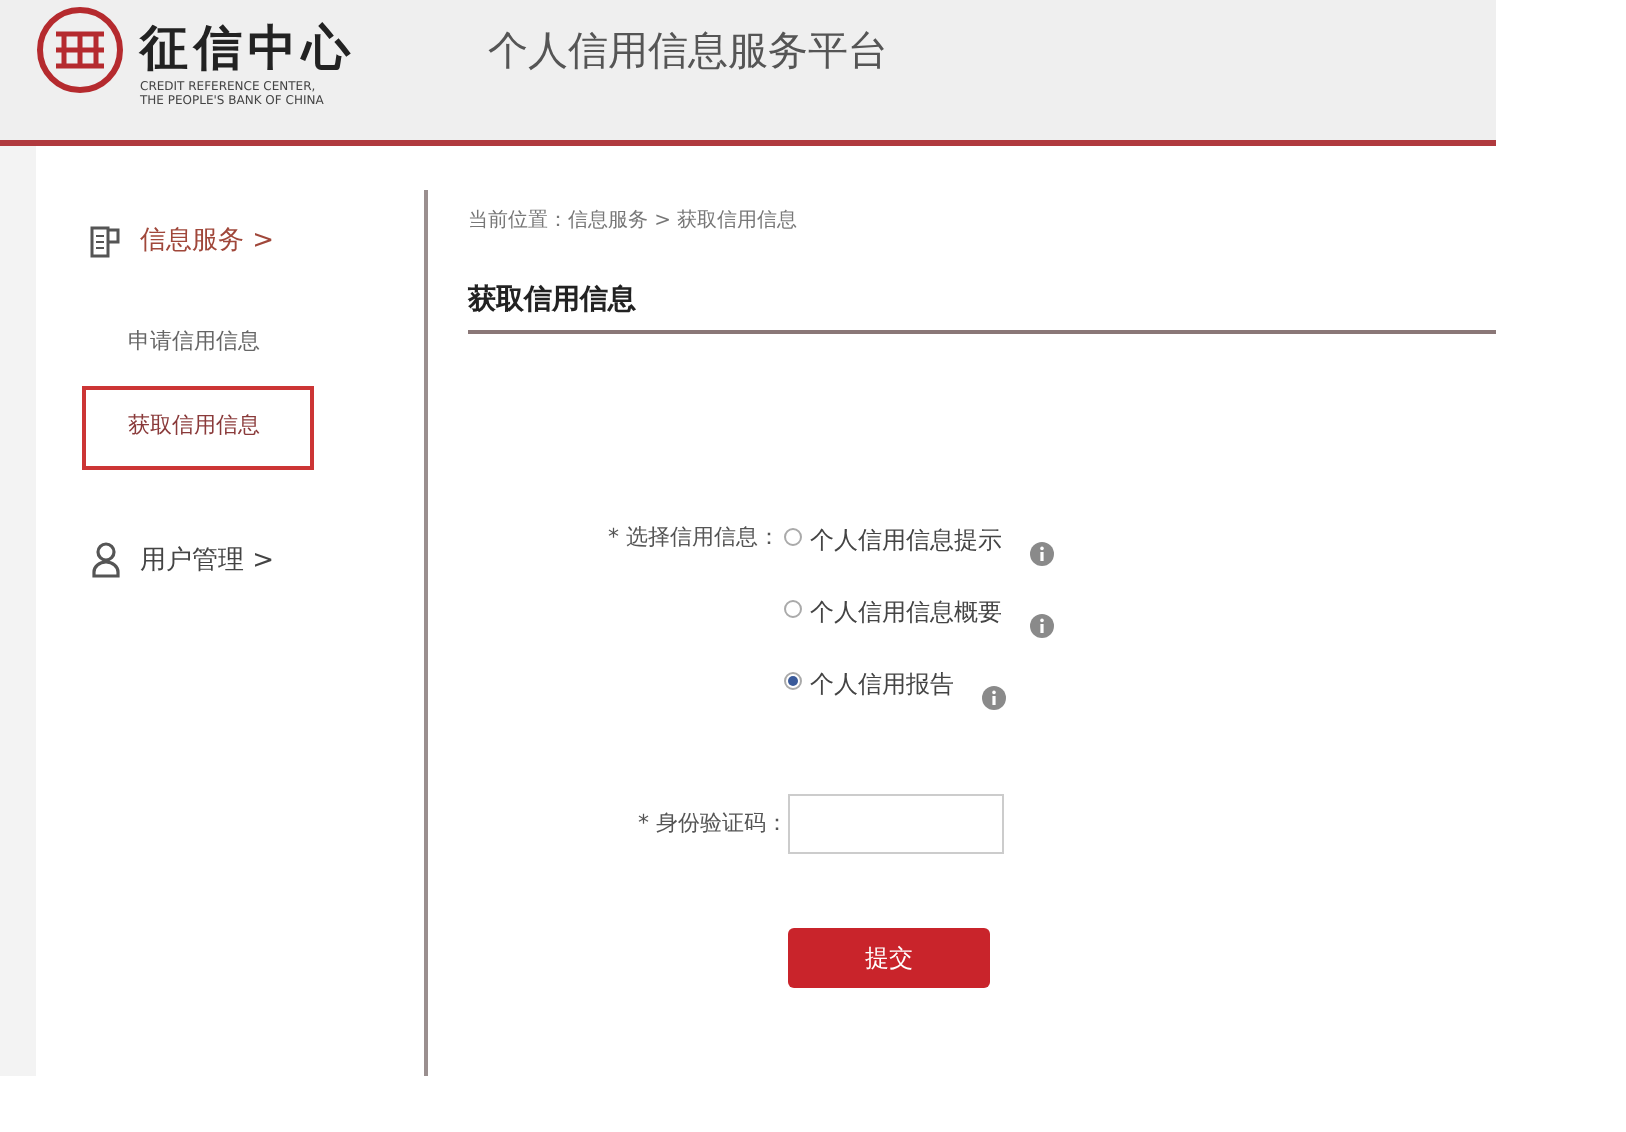  I want to click on logo-name: 征信中心, so click(248, 47).